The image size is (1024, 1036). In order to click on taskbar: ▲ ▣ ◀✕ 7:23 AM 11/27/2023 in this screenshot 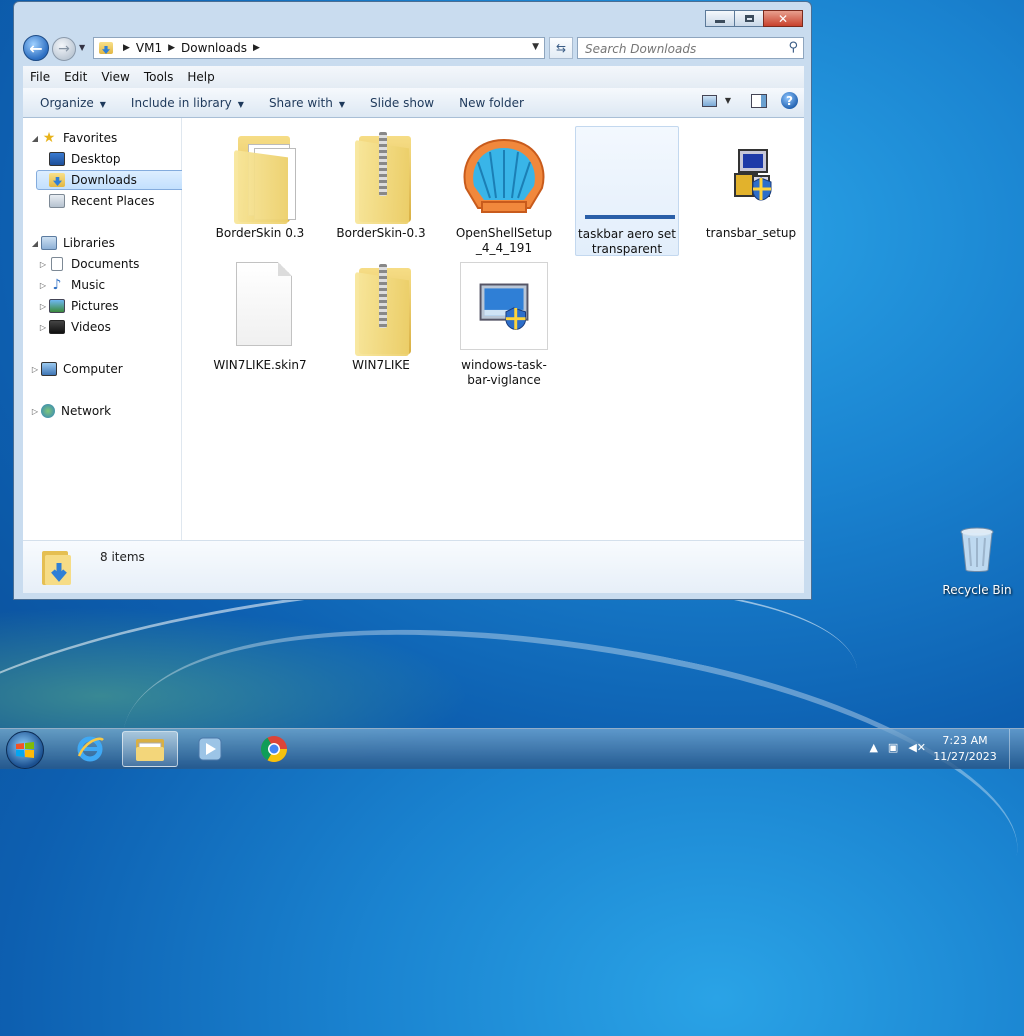, I will do `click(512, 748)`.